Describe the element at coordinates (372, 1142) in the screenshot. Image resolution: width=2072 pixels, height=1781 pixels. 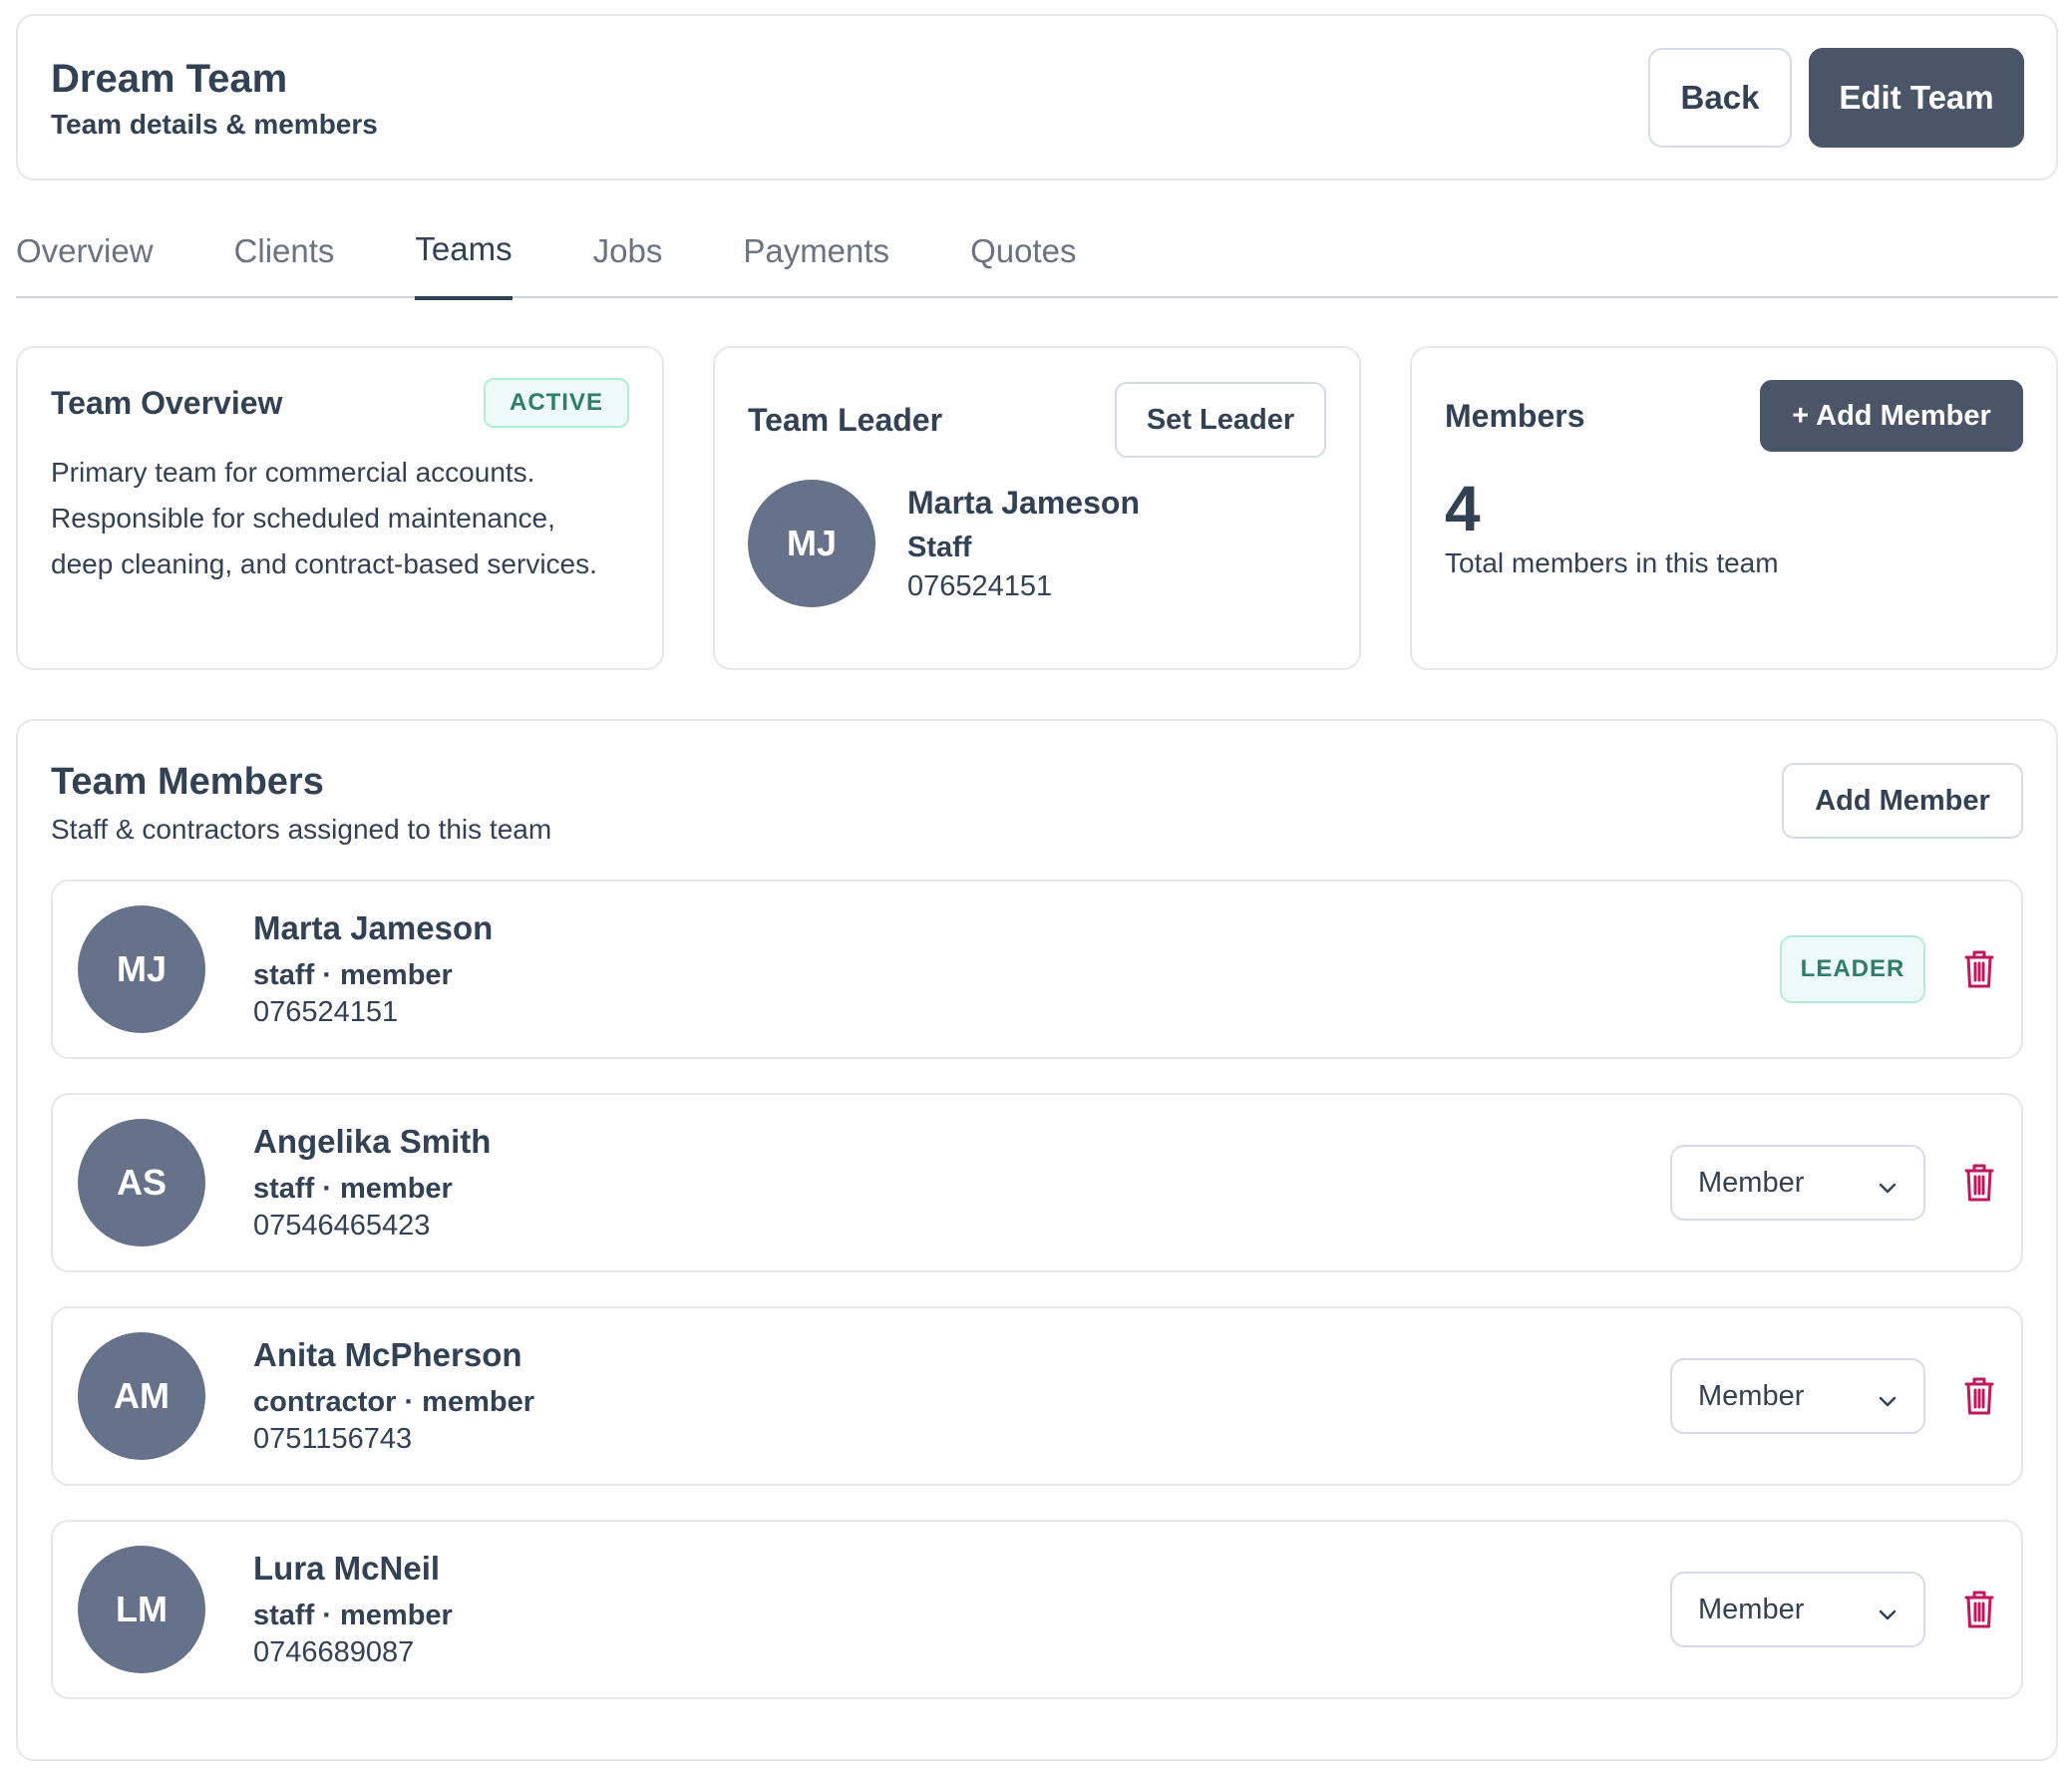
I see `member-name: Angelika Smith` at that location.